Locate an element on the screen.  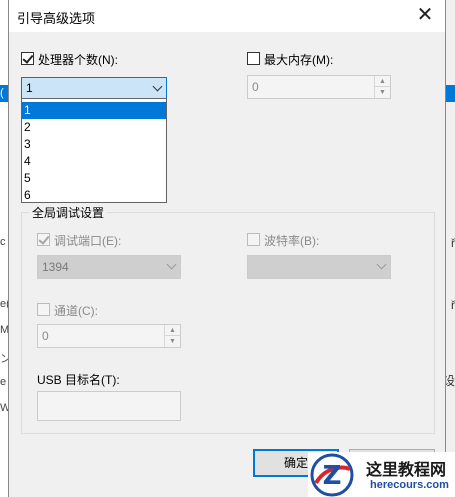
processor-count-dropdown: 1 2 3 4 5 6 is located at coordinates (94, 150).